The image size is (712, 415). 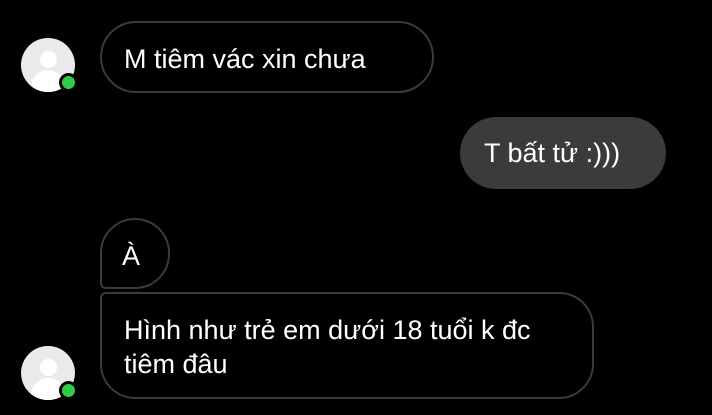 I want to click on incoming-message-bubble: À, so click(x=135, y=253).